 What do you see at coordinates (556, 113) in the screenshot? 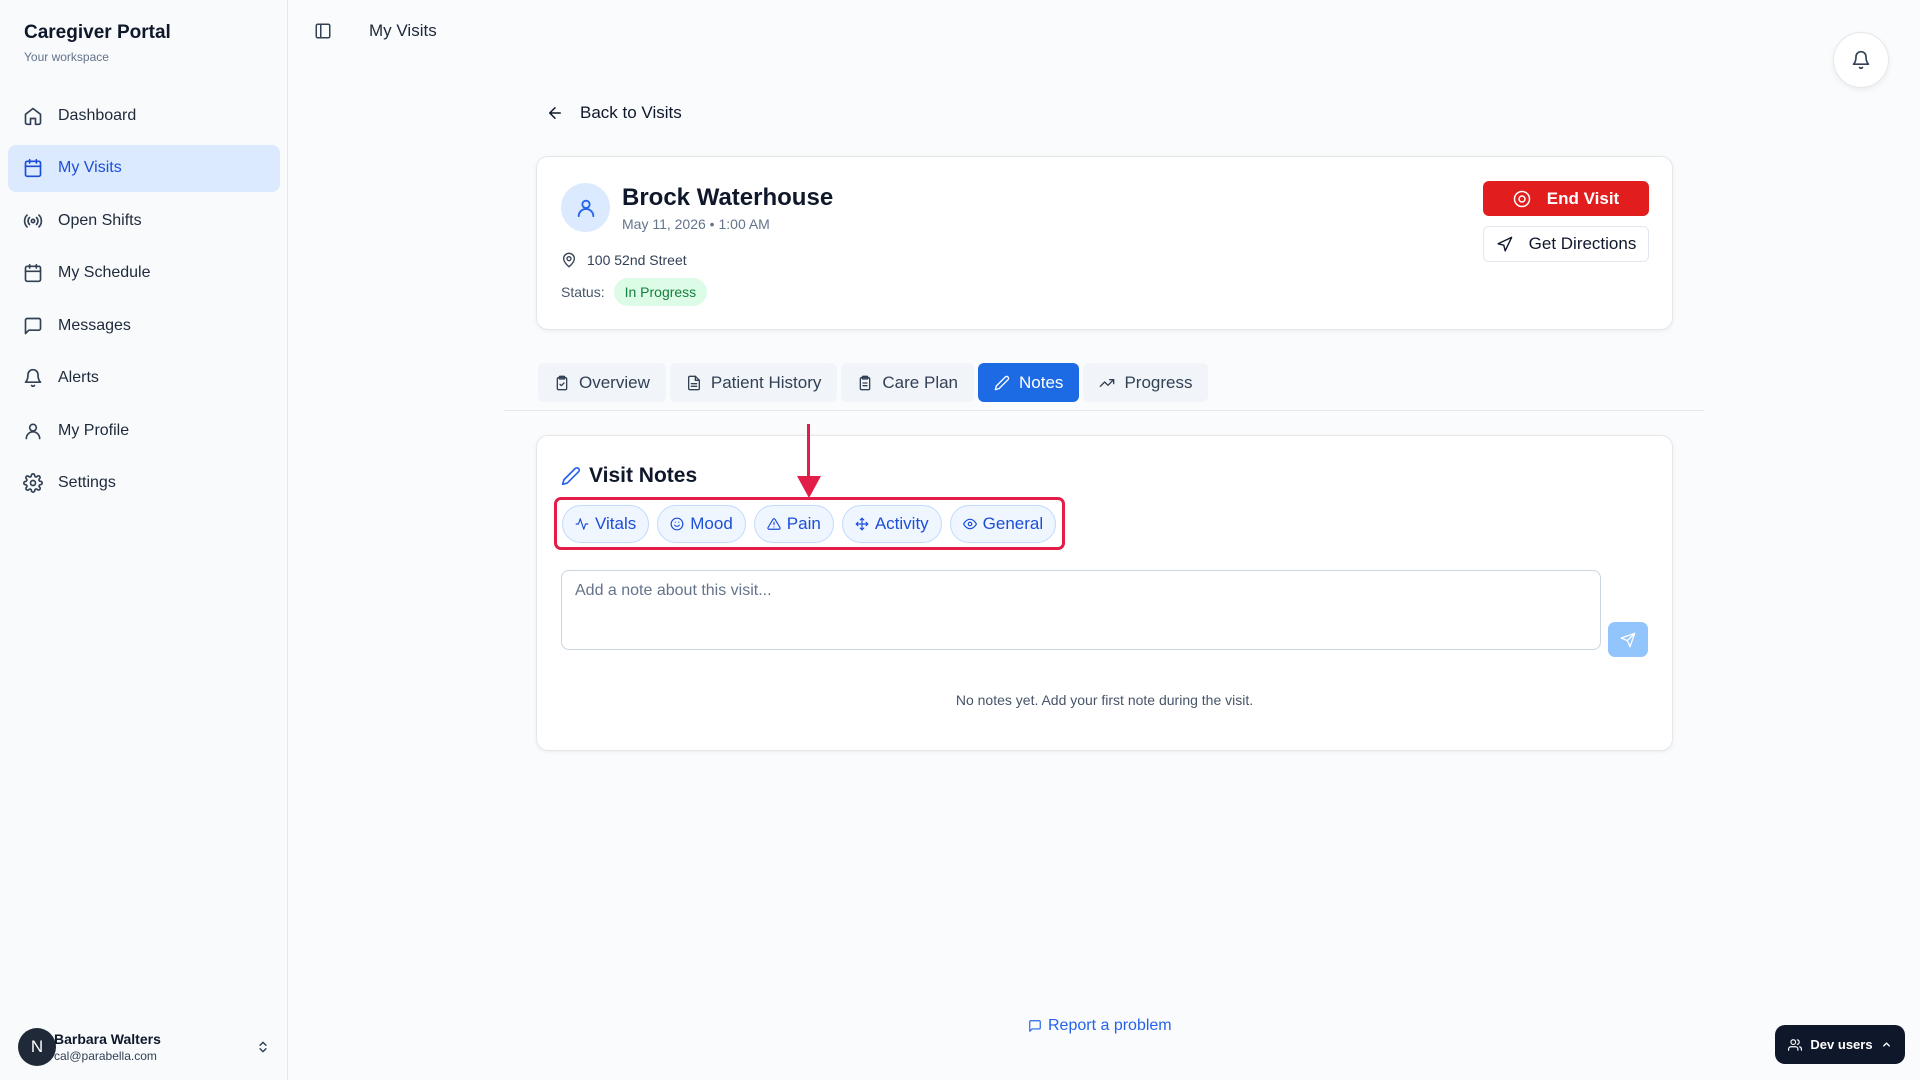
I see `arrow-left-icon` at bounding box center [556, 113].